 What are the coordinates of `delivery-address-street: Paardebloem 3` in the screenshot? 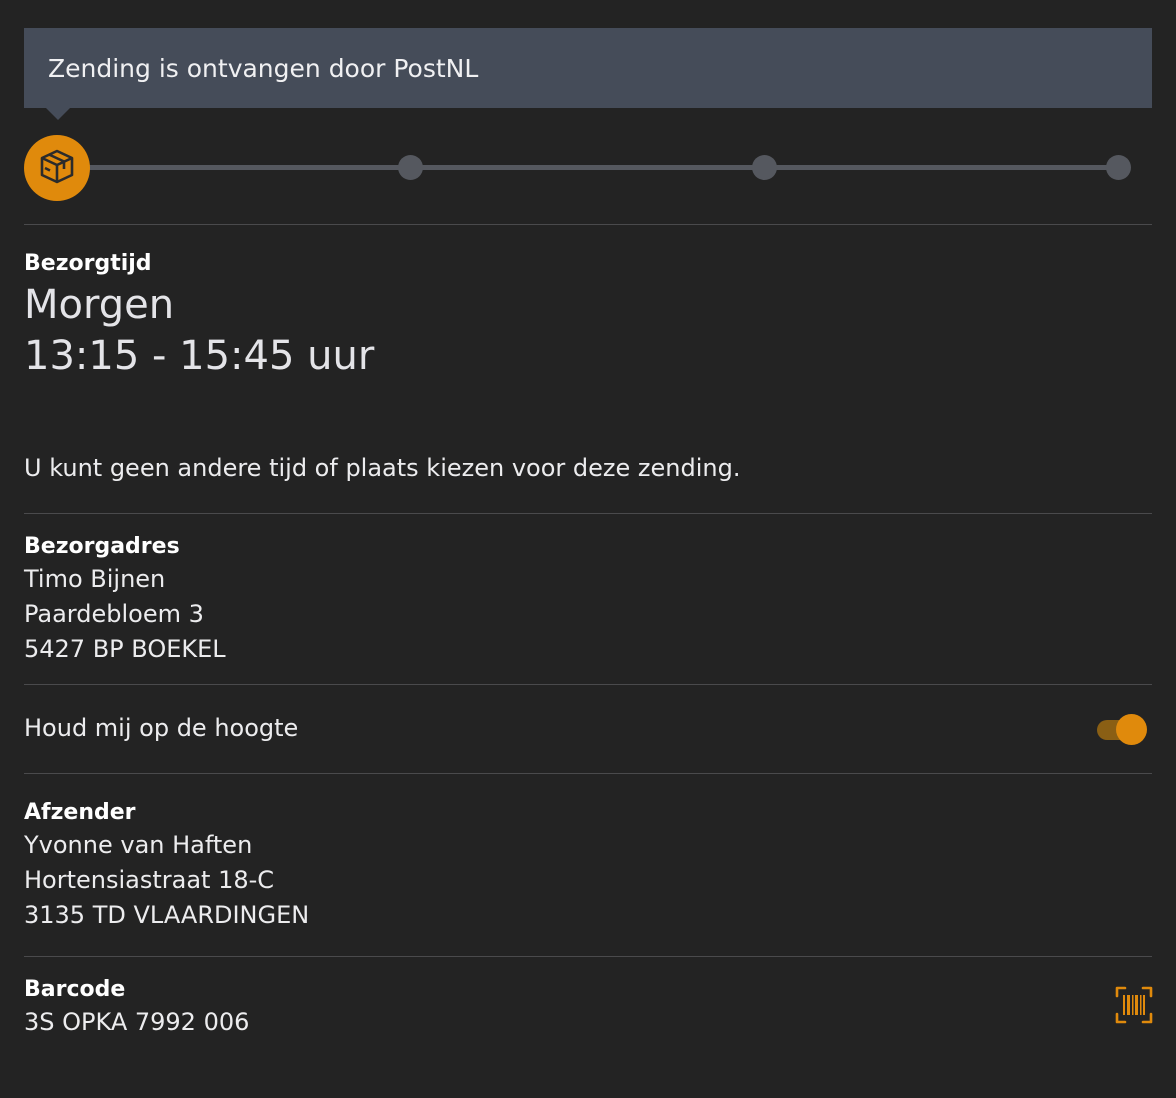 It's located at (114, 614).